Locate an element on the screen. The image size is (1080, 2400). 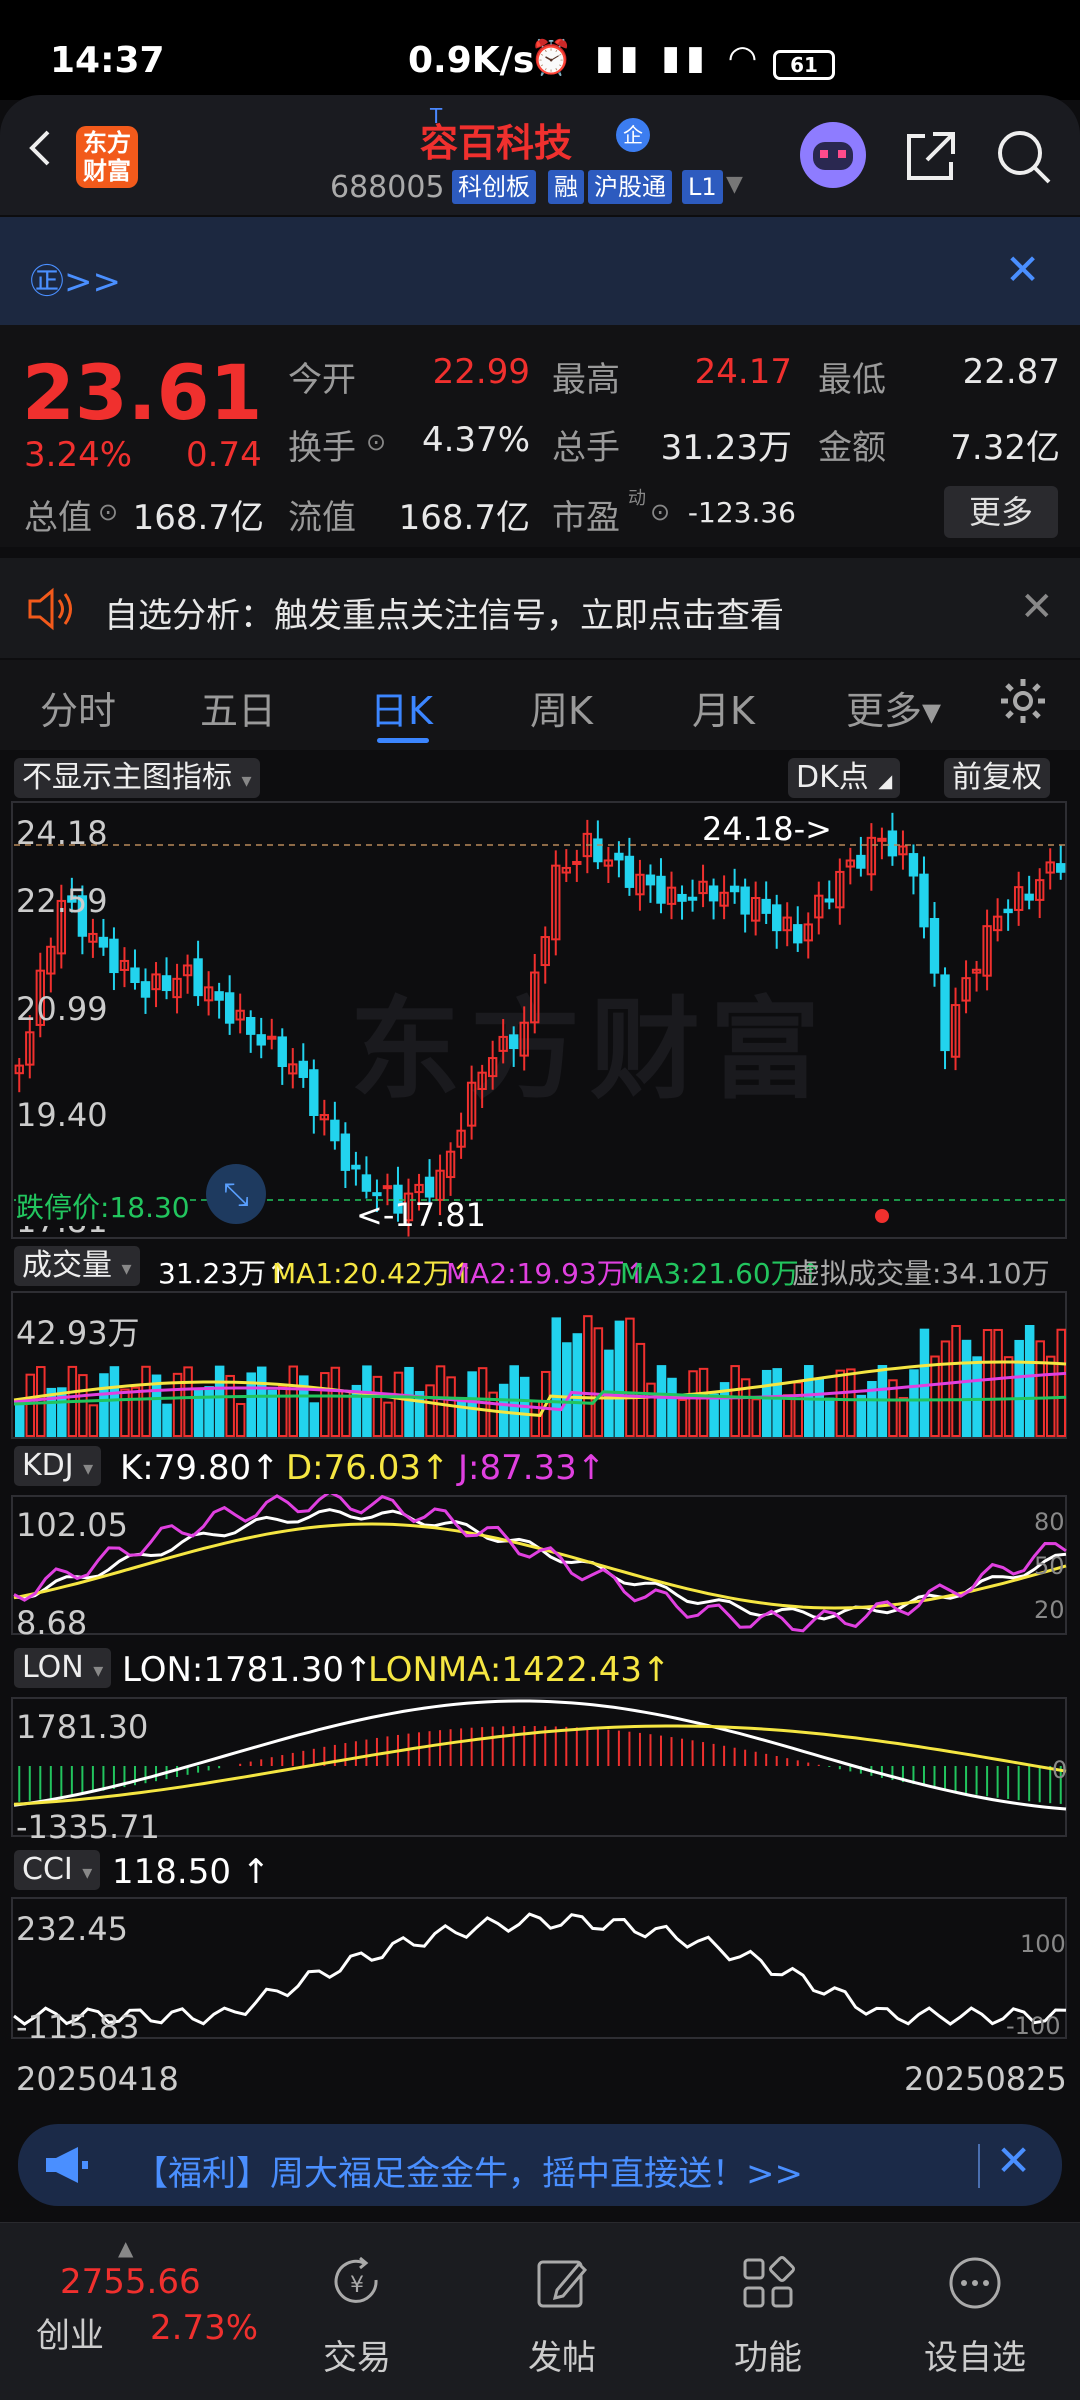
lon-indicator-select: LON ▾ is located at coordinates (63, 1668).